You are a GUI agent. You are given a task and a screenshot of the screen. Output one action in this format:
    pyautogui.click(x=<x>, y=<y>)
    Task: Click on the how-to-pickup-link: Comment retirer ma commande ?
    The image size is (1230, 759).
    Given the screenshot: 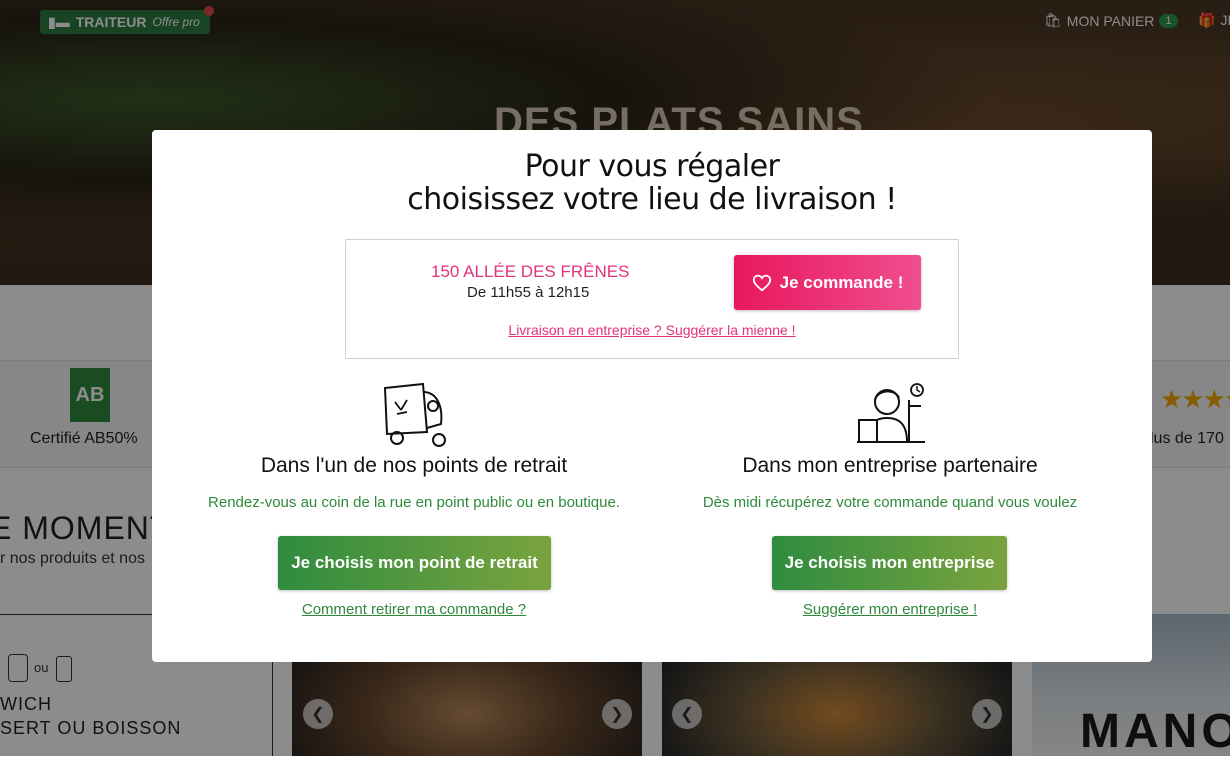 What is the action you would take?
    pyautogui.click(x=414, y=609)
    